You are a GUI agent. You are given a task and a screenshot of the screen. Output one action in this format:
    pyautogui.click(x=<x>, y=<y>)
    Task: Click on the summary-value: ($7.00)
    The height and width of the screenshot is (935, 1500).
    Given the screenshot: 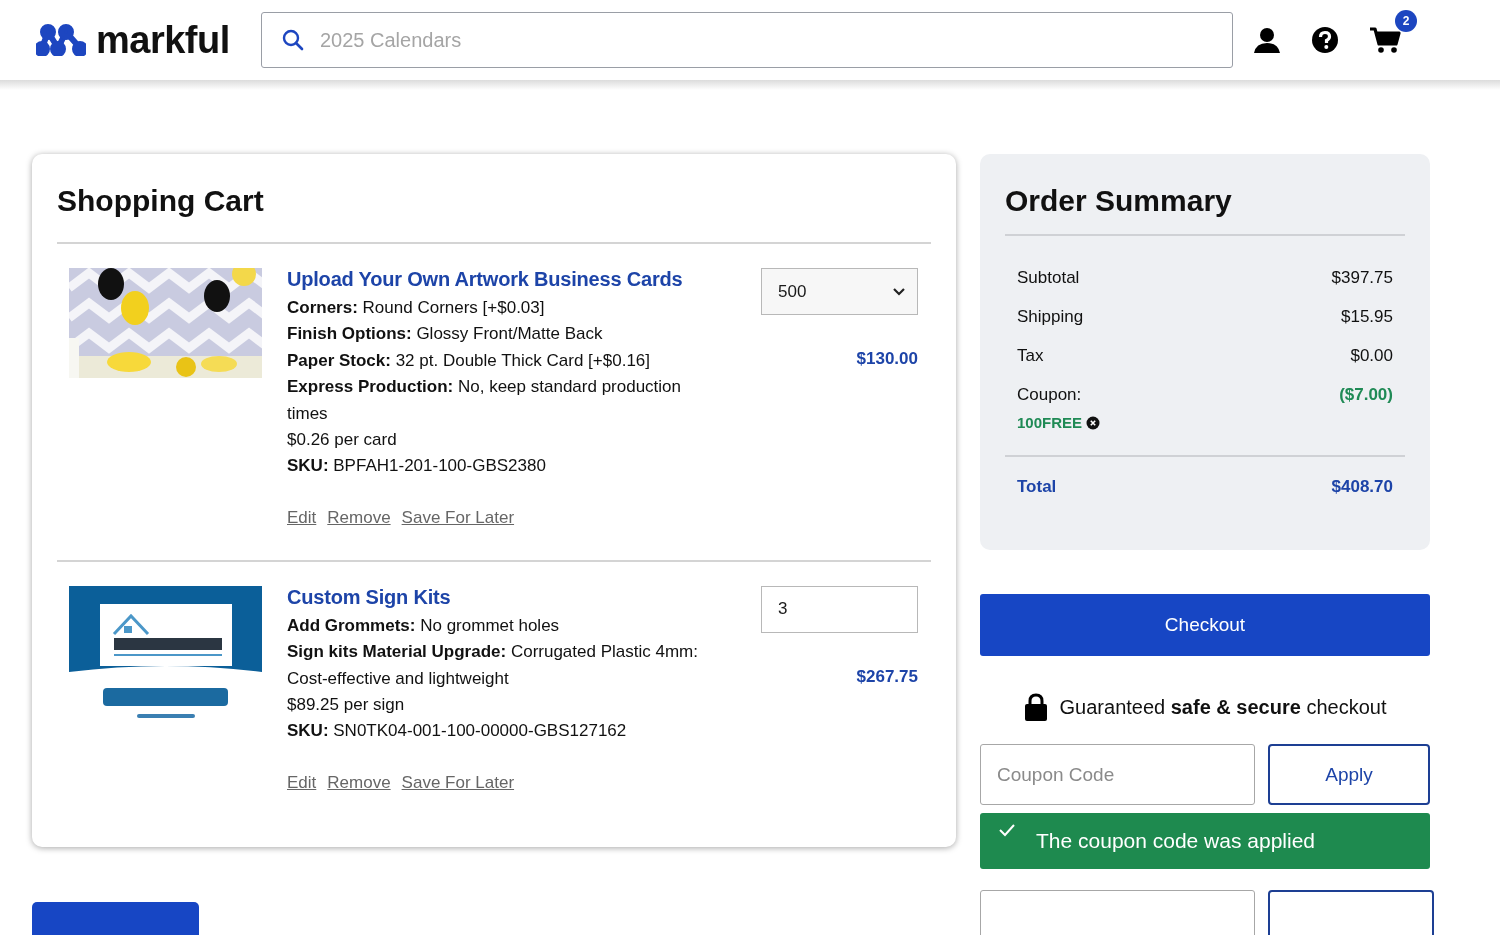 What is the action you would take?
    pyautogui.click(x=1366, y=395)
    